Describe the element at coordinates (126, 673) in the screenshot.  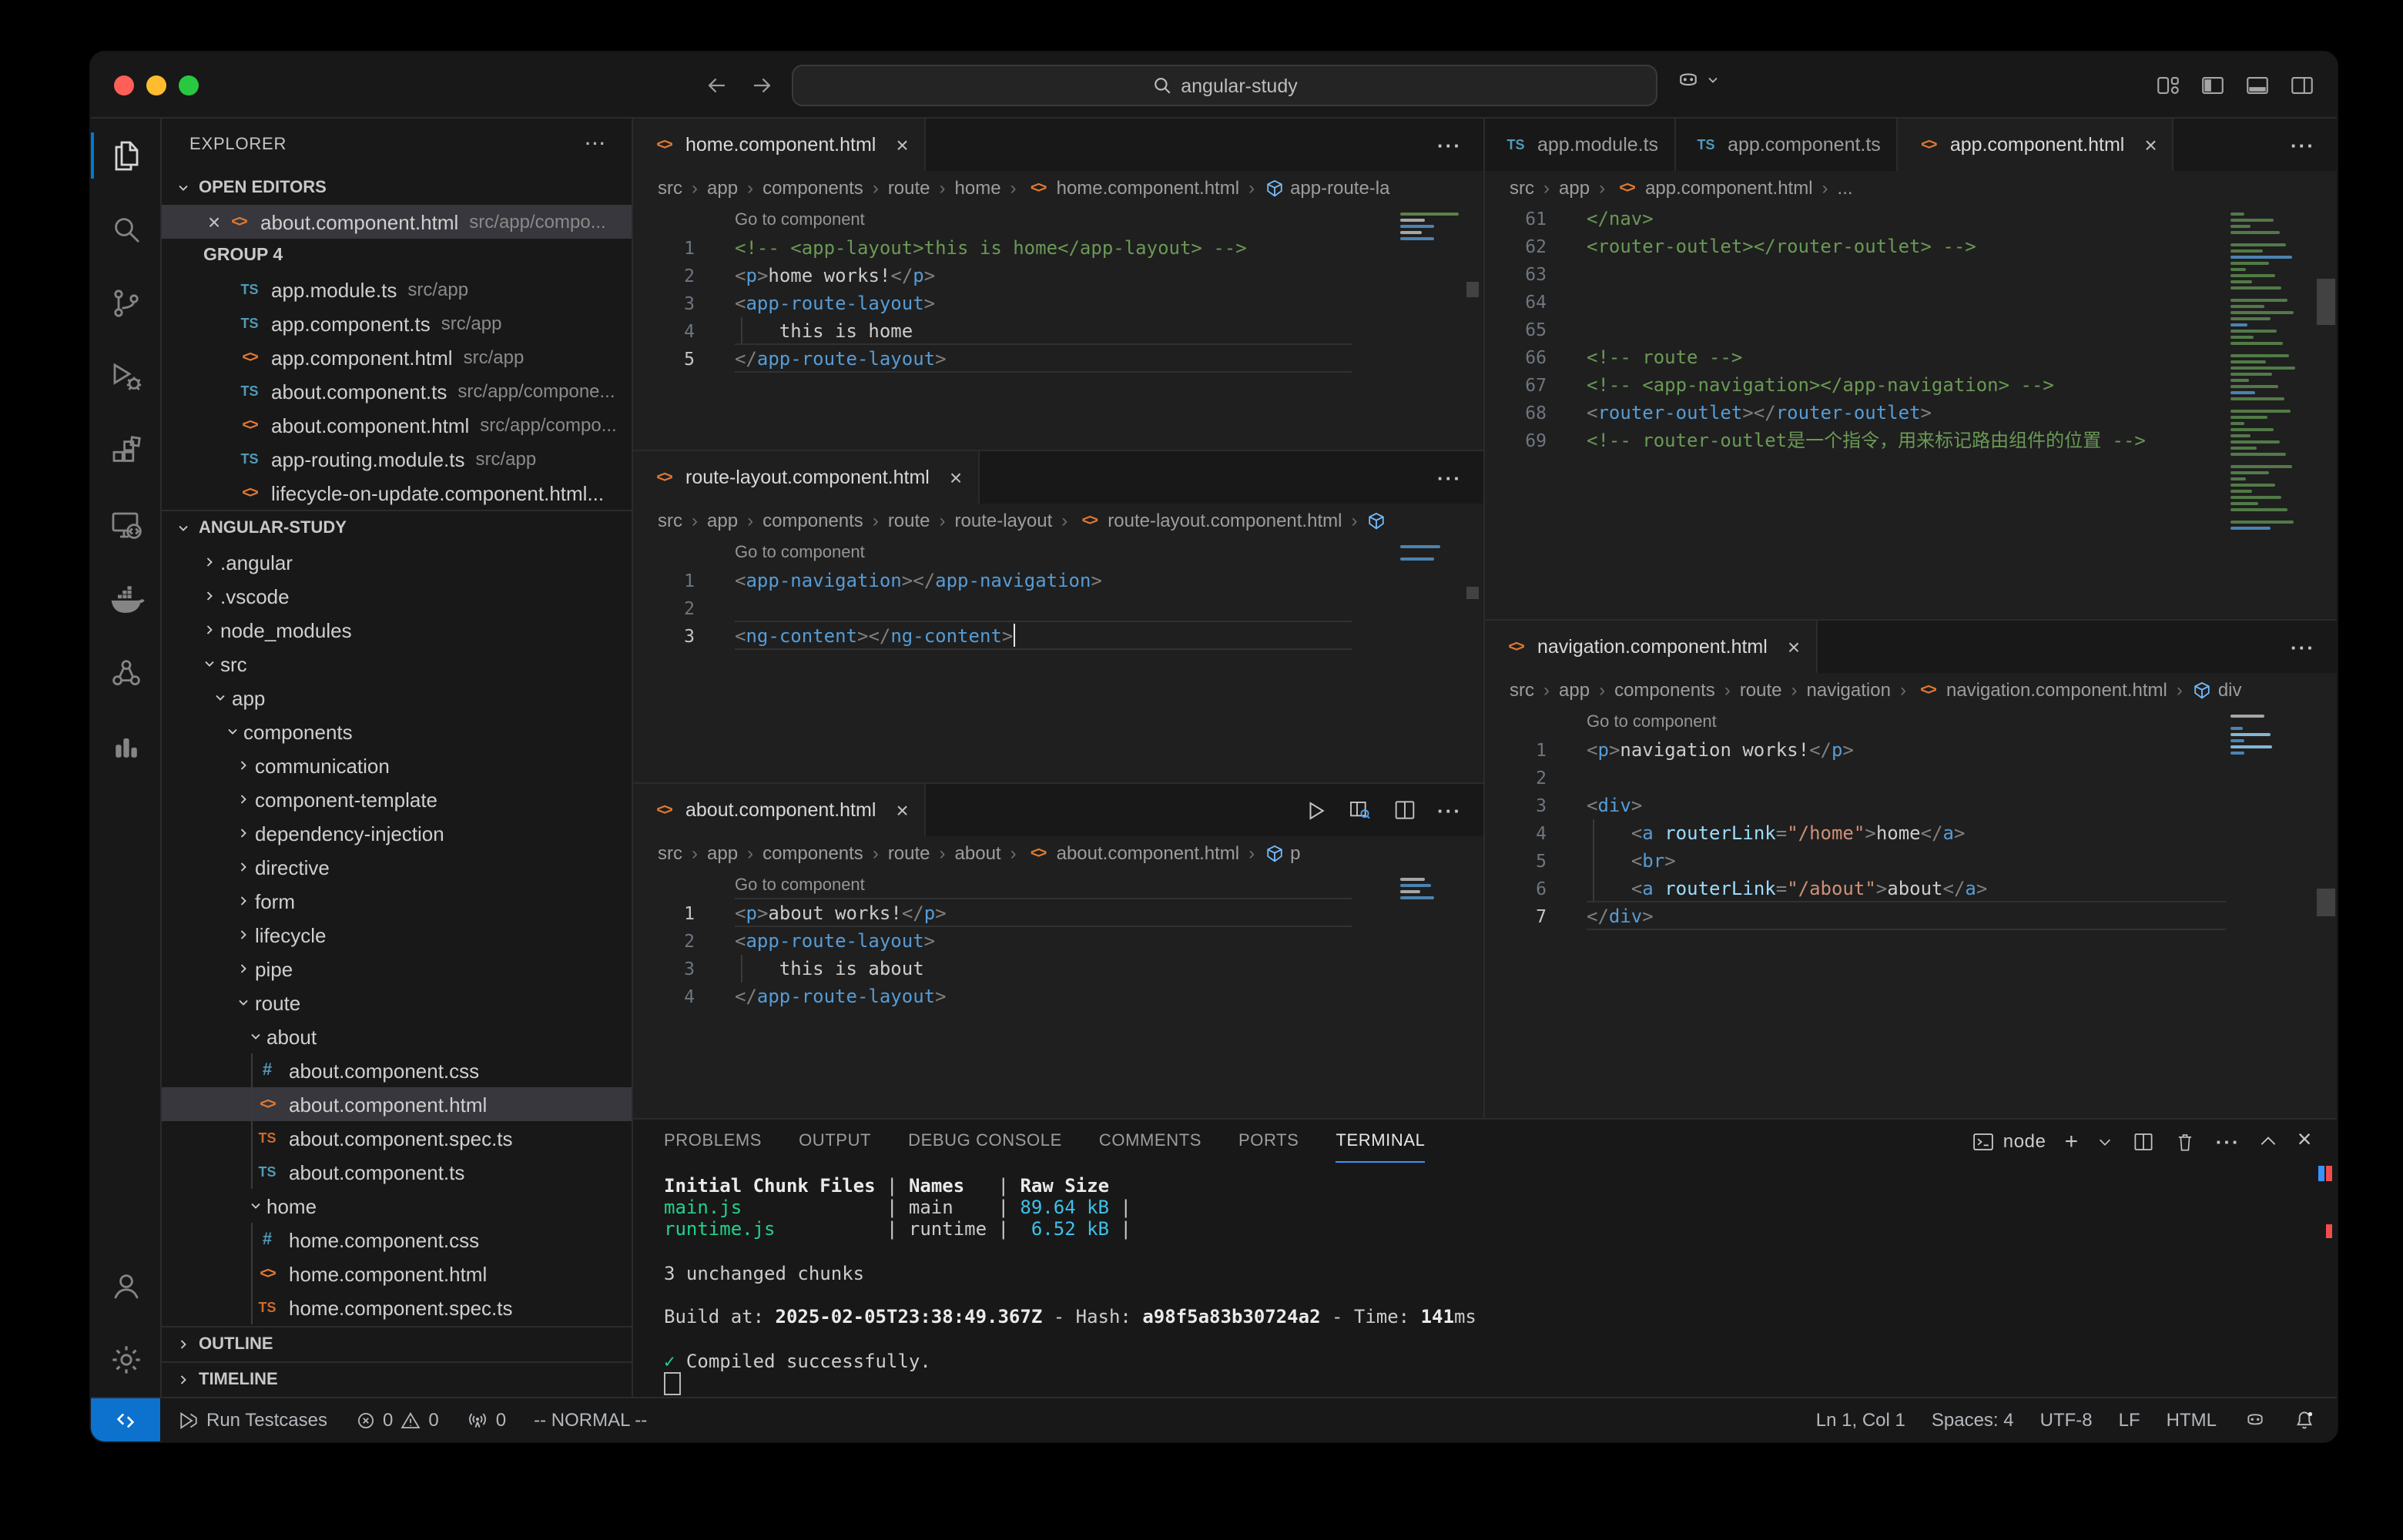
I see `activity-organization-icon` at that location.